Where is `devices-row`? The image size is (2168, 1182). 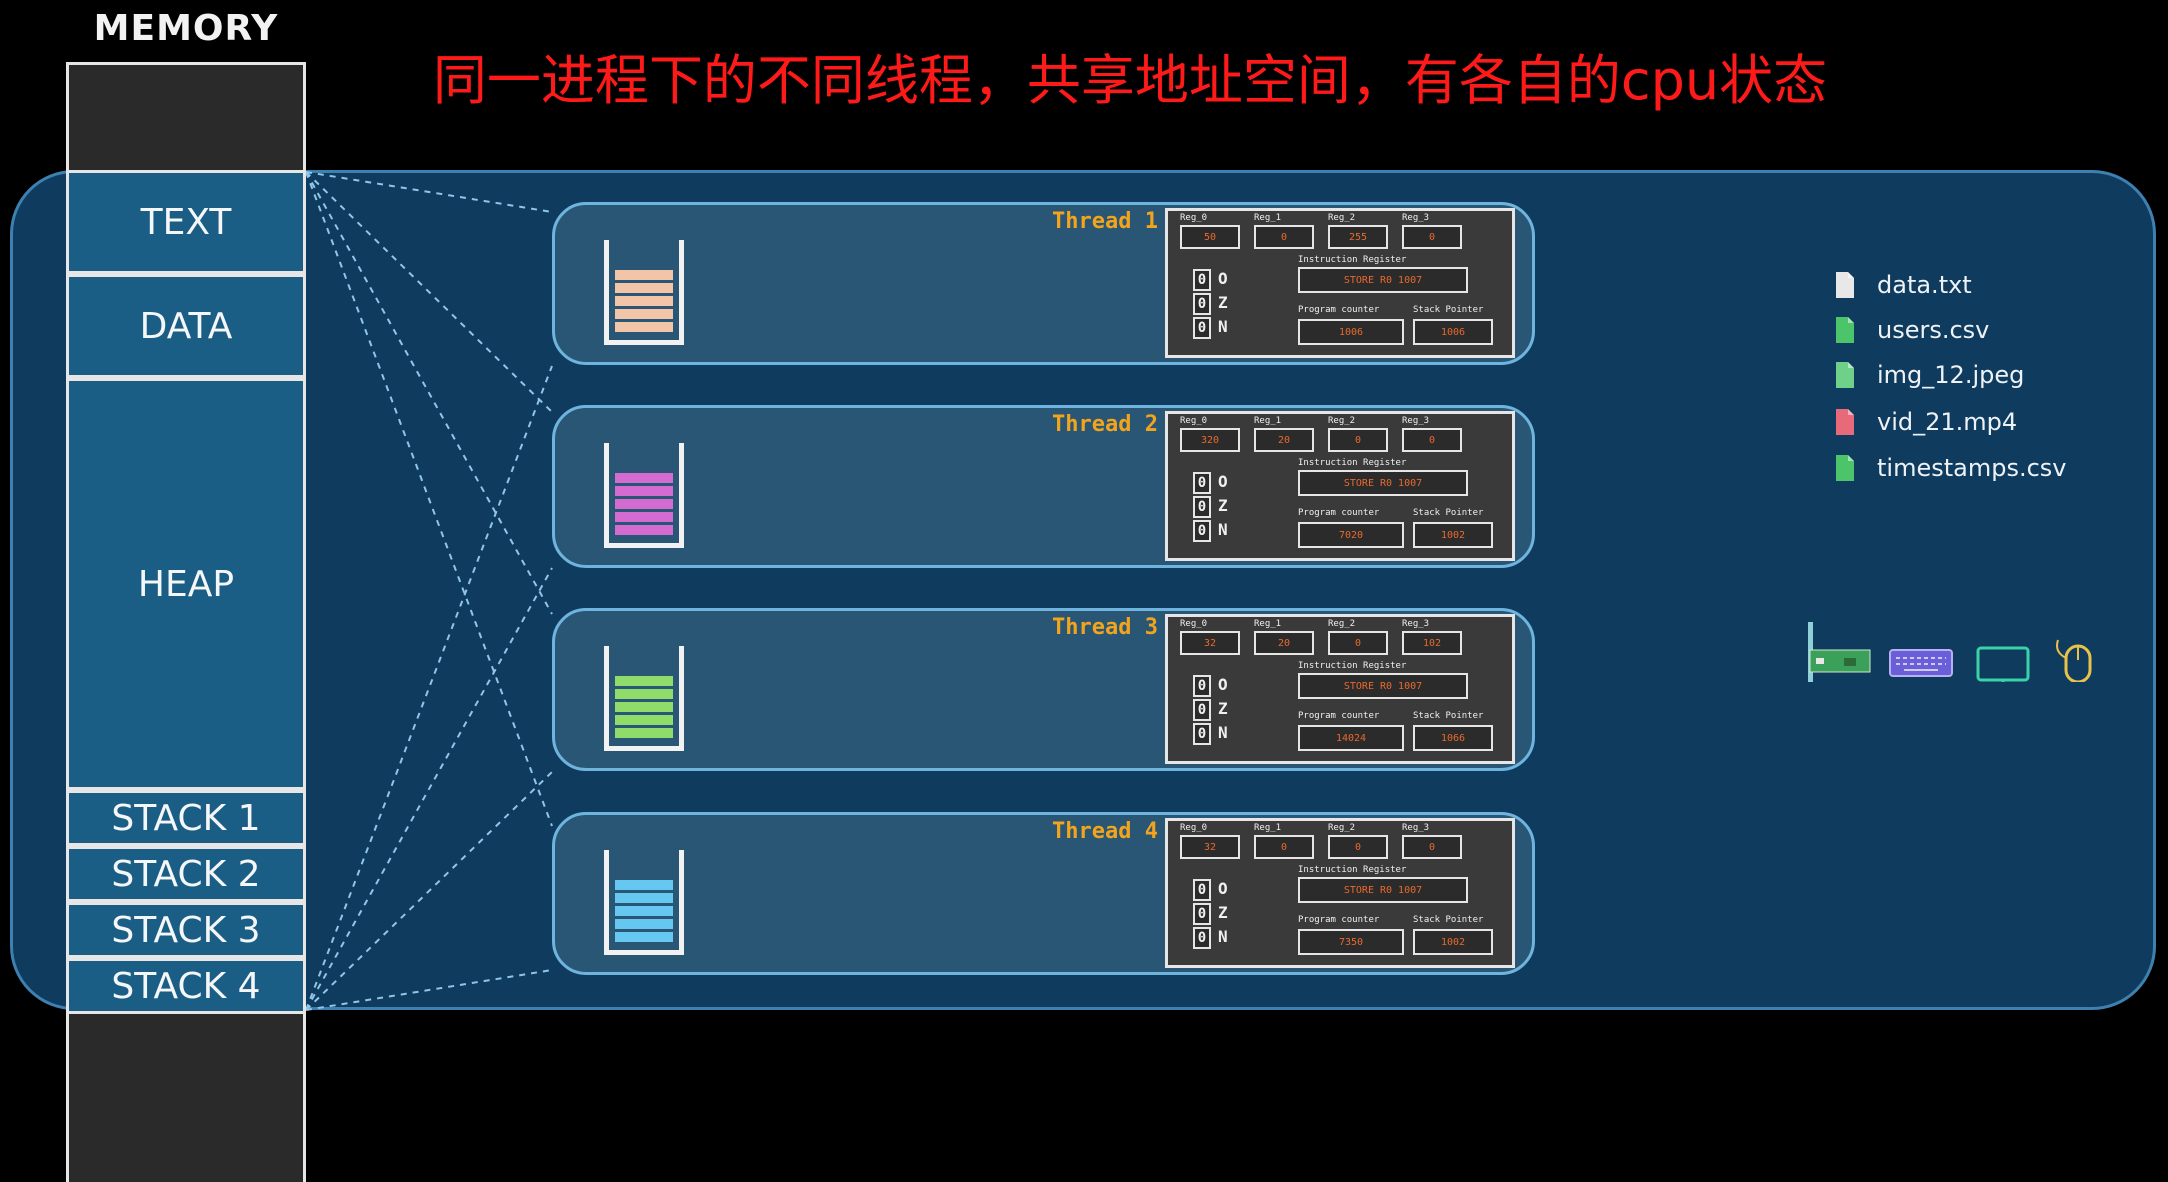 devices-row is located at coordinates (1954, 652).